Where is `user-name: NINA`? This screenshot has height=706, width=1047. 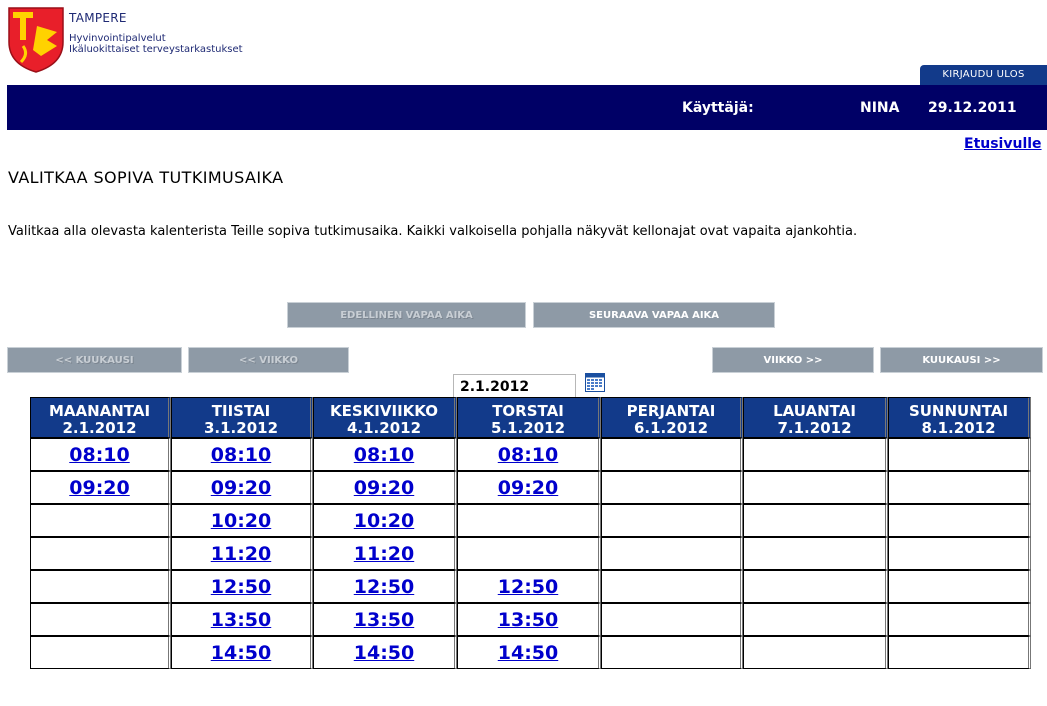 user-name: NINA is located at coordinates (880, 108).